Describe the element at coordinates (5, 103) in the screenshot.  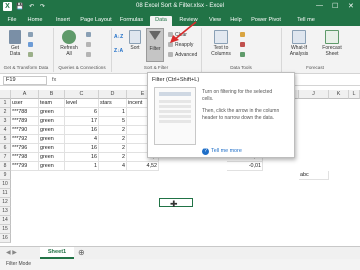
I see `row-header: 1` at that location.